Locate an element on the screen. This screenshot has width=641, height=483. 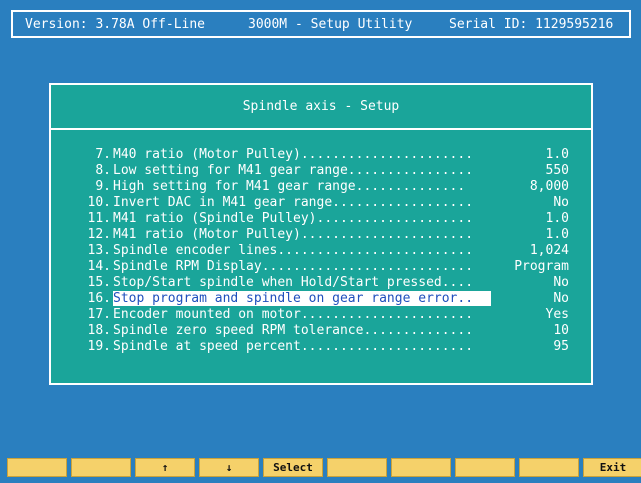
down-arrow-key: ↓ is located at coordinates (229, 467).